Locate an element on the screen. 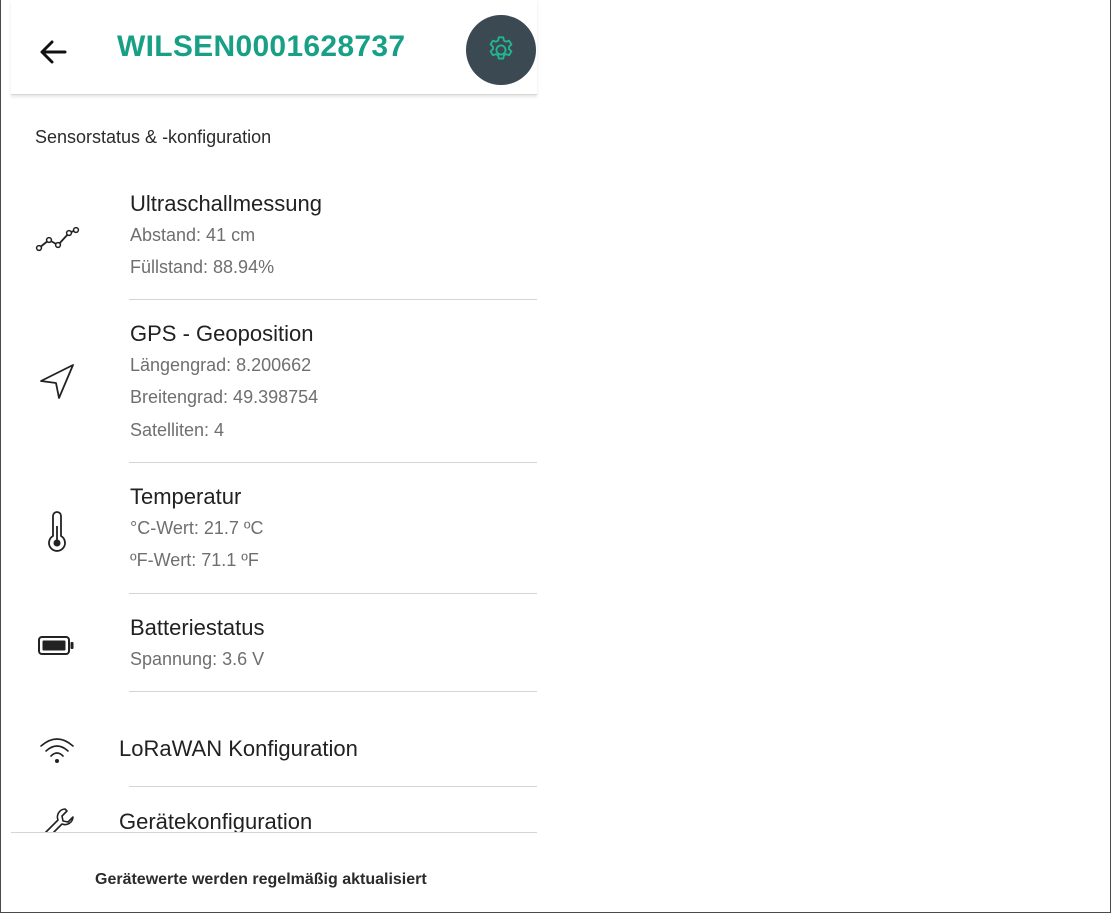 This screenshot has width=1111, height=914. gear-icon is located at coordinates (501, 48).